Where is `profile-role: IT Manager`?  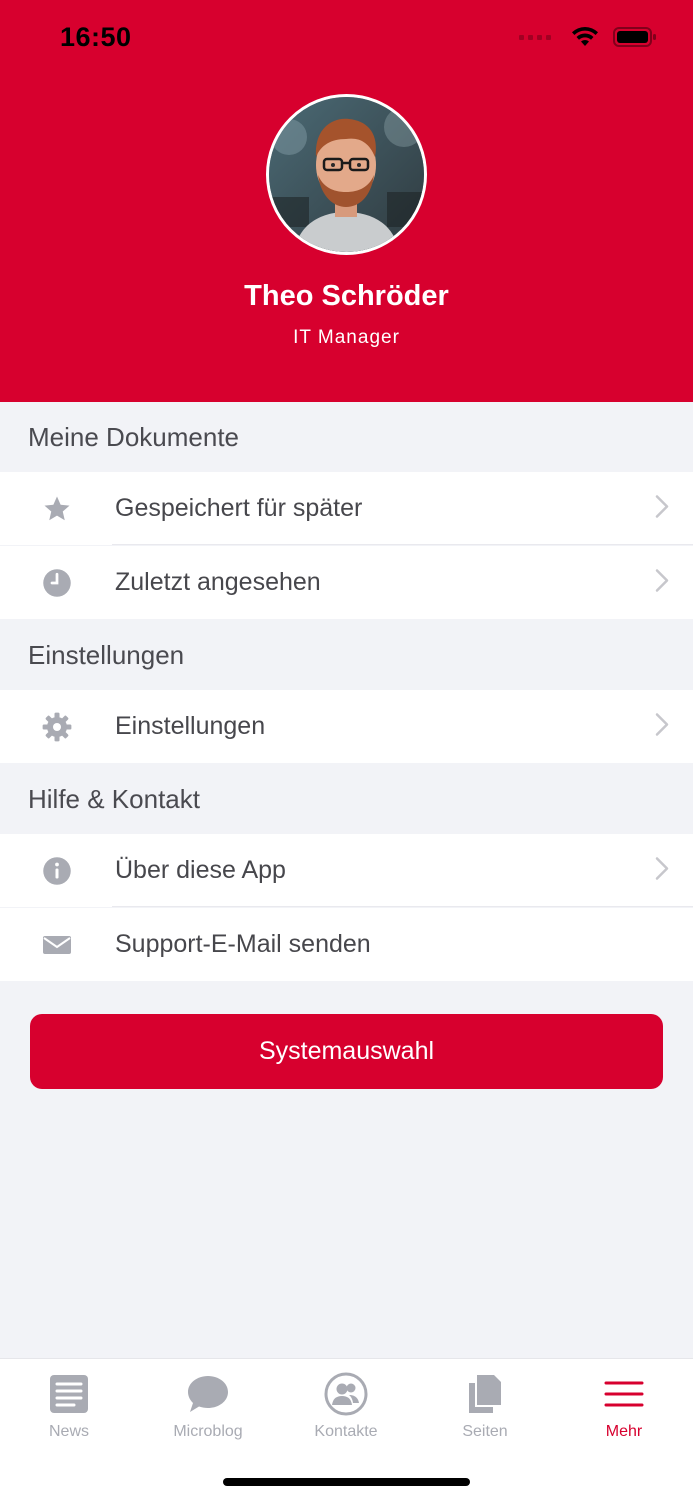
profile-role: IT Manager is located at coordinates (346, 337).